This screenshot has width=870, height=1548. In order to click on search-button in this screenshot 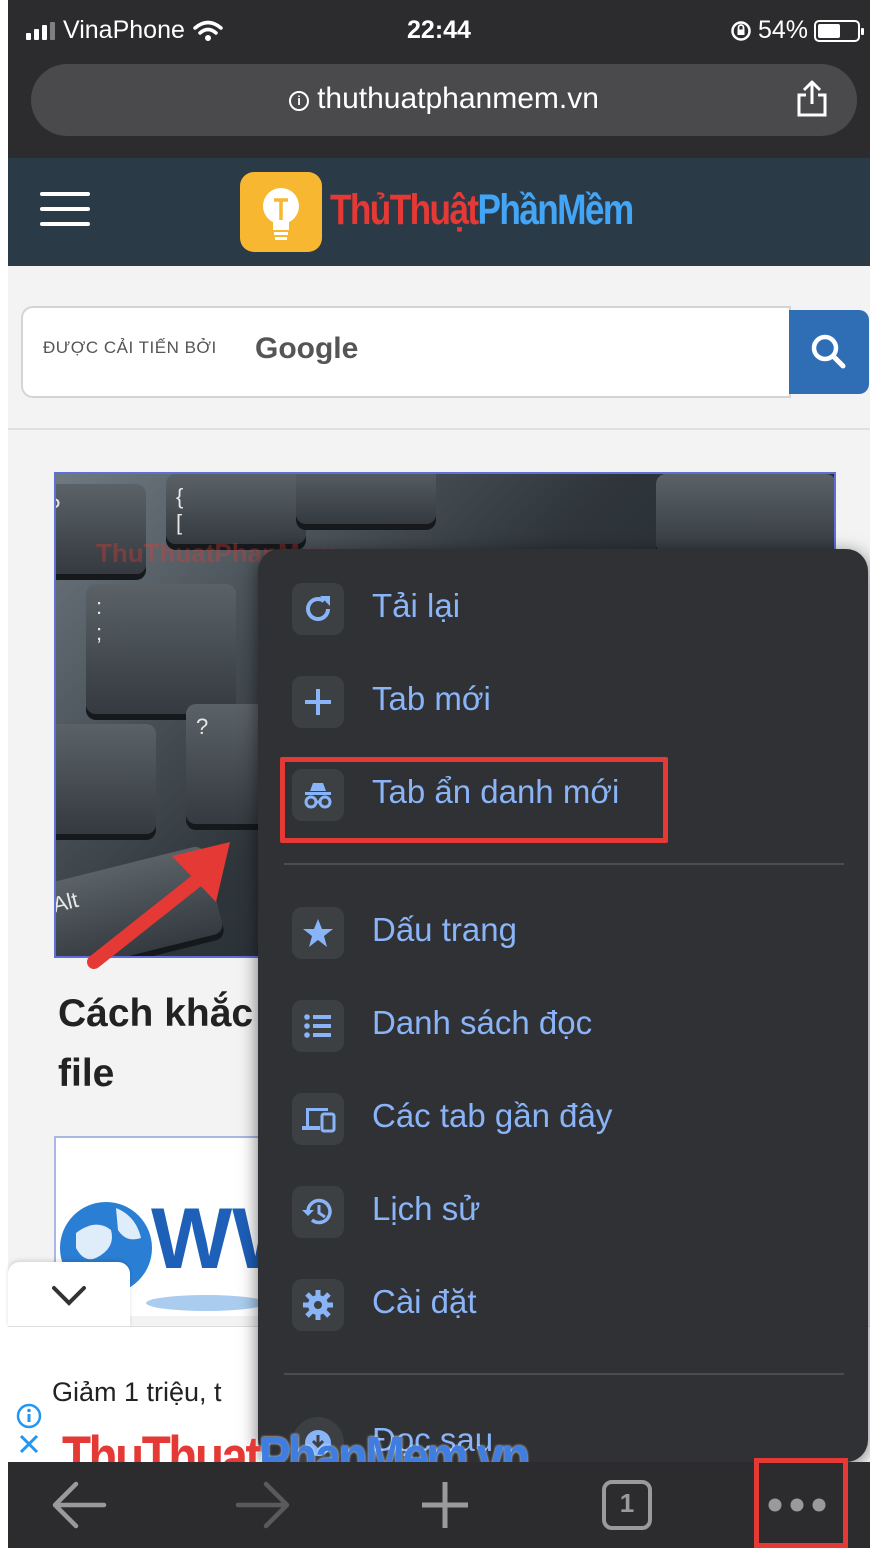, I will do `click(829, 352)`.